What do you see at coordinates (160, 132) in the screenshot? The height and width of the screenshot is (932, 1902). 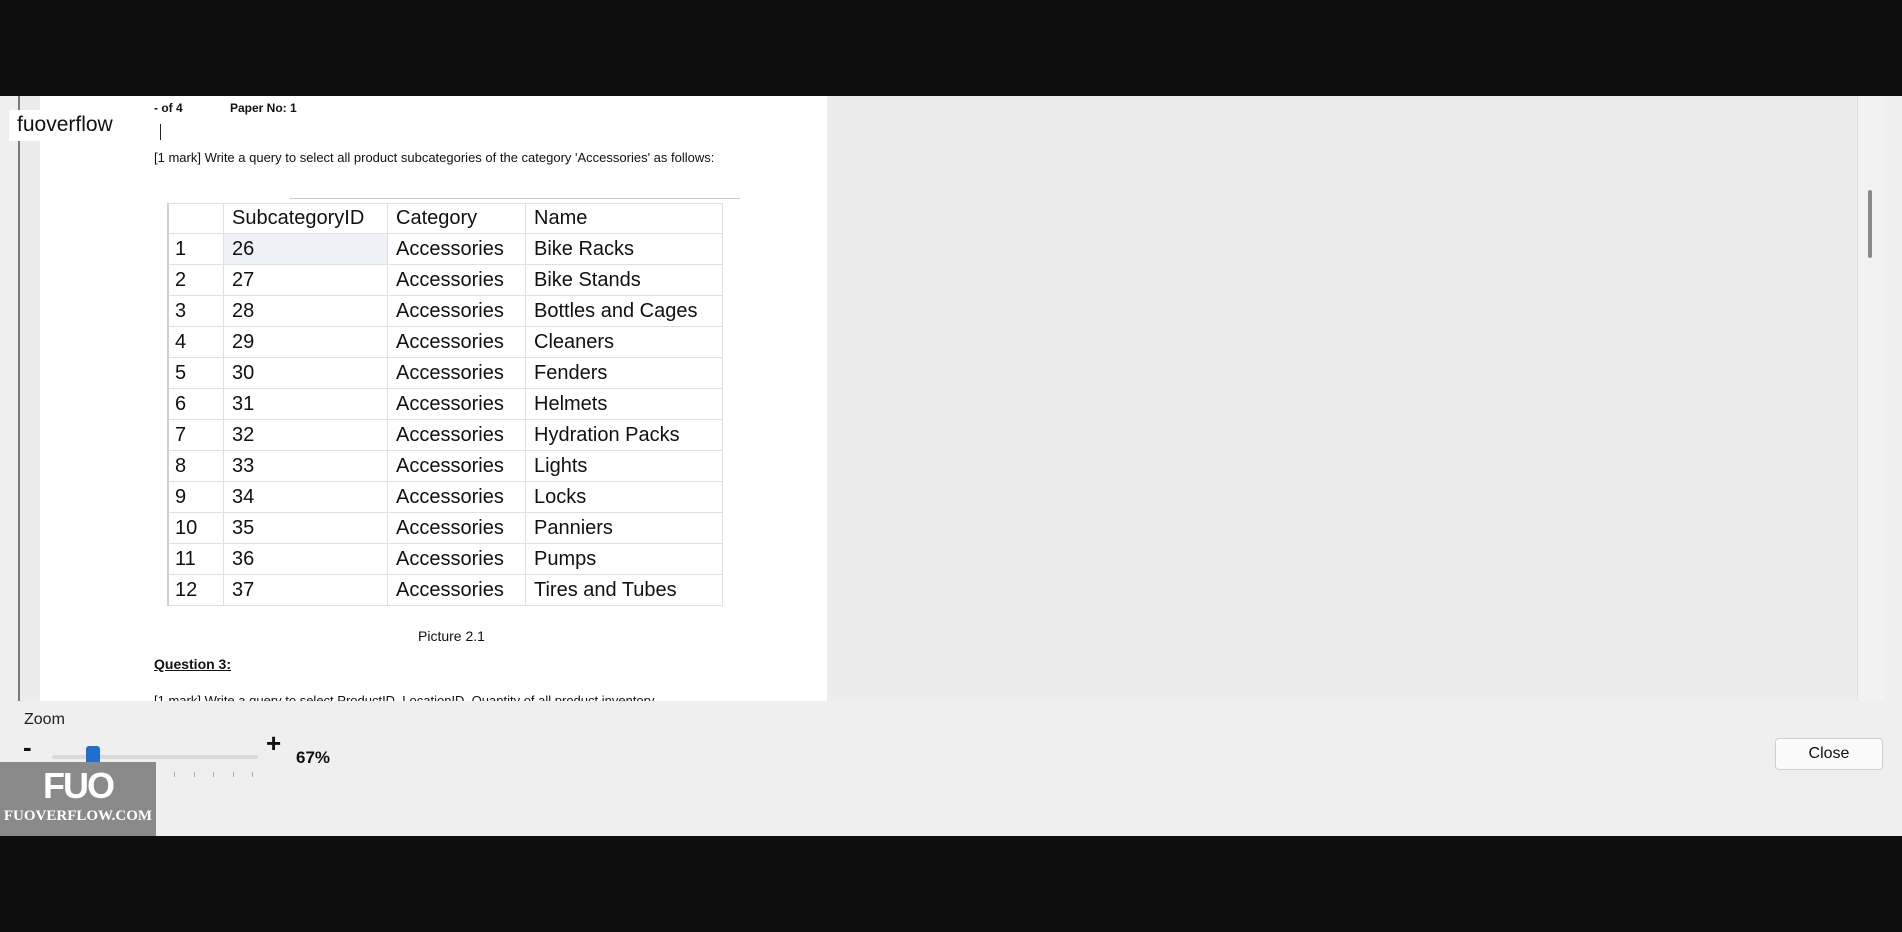 I see `text-cursor` at bounding box center [160, 132].